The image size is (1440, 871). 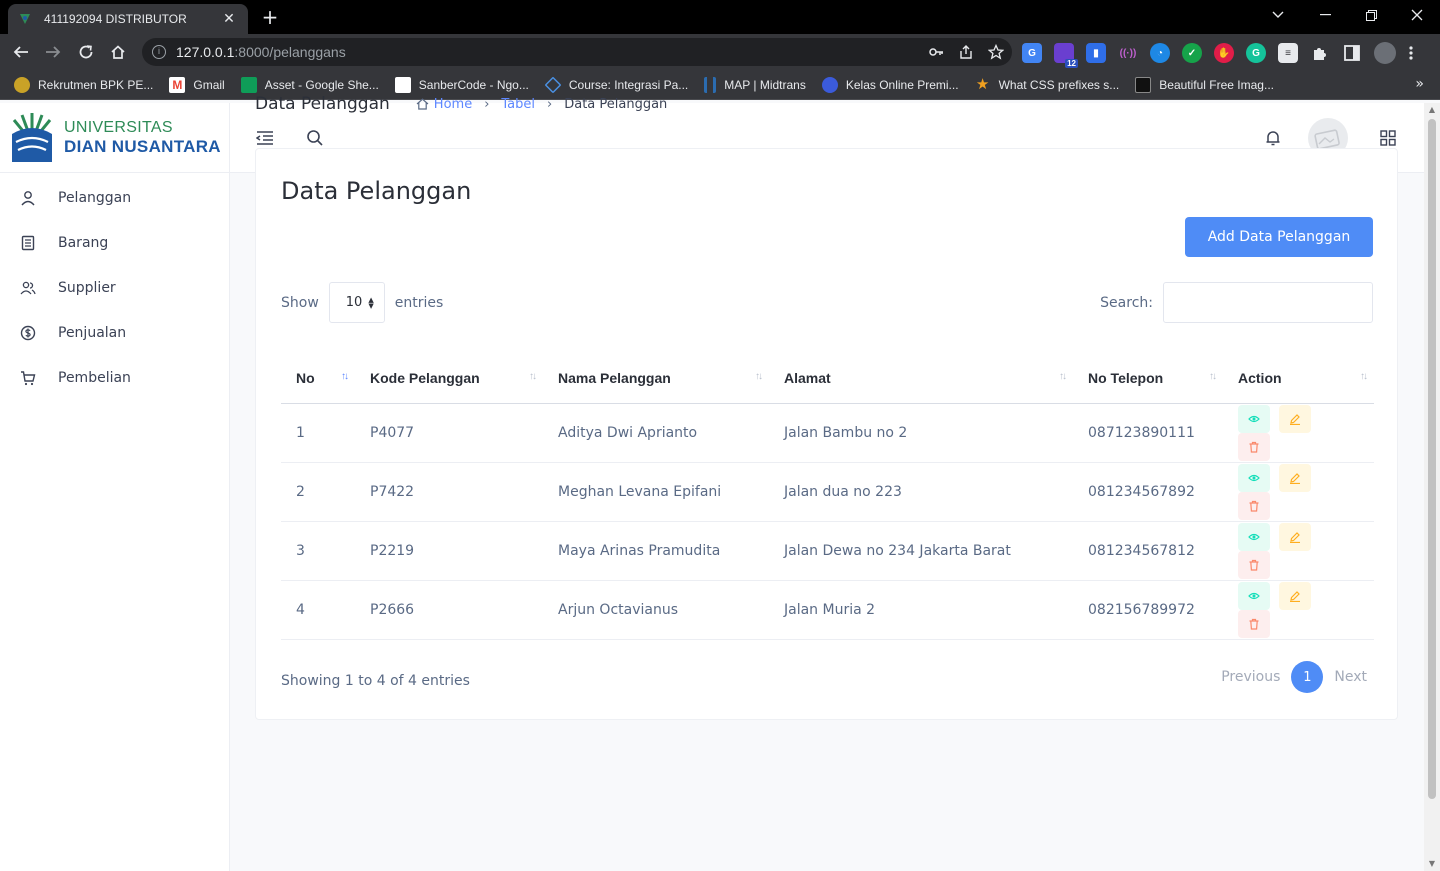 What do you see at coordinates (1160, 53) in the screenshot?
I see `blue-extension-icon: ◔` at bounding box center [1160, 53].